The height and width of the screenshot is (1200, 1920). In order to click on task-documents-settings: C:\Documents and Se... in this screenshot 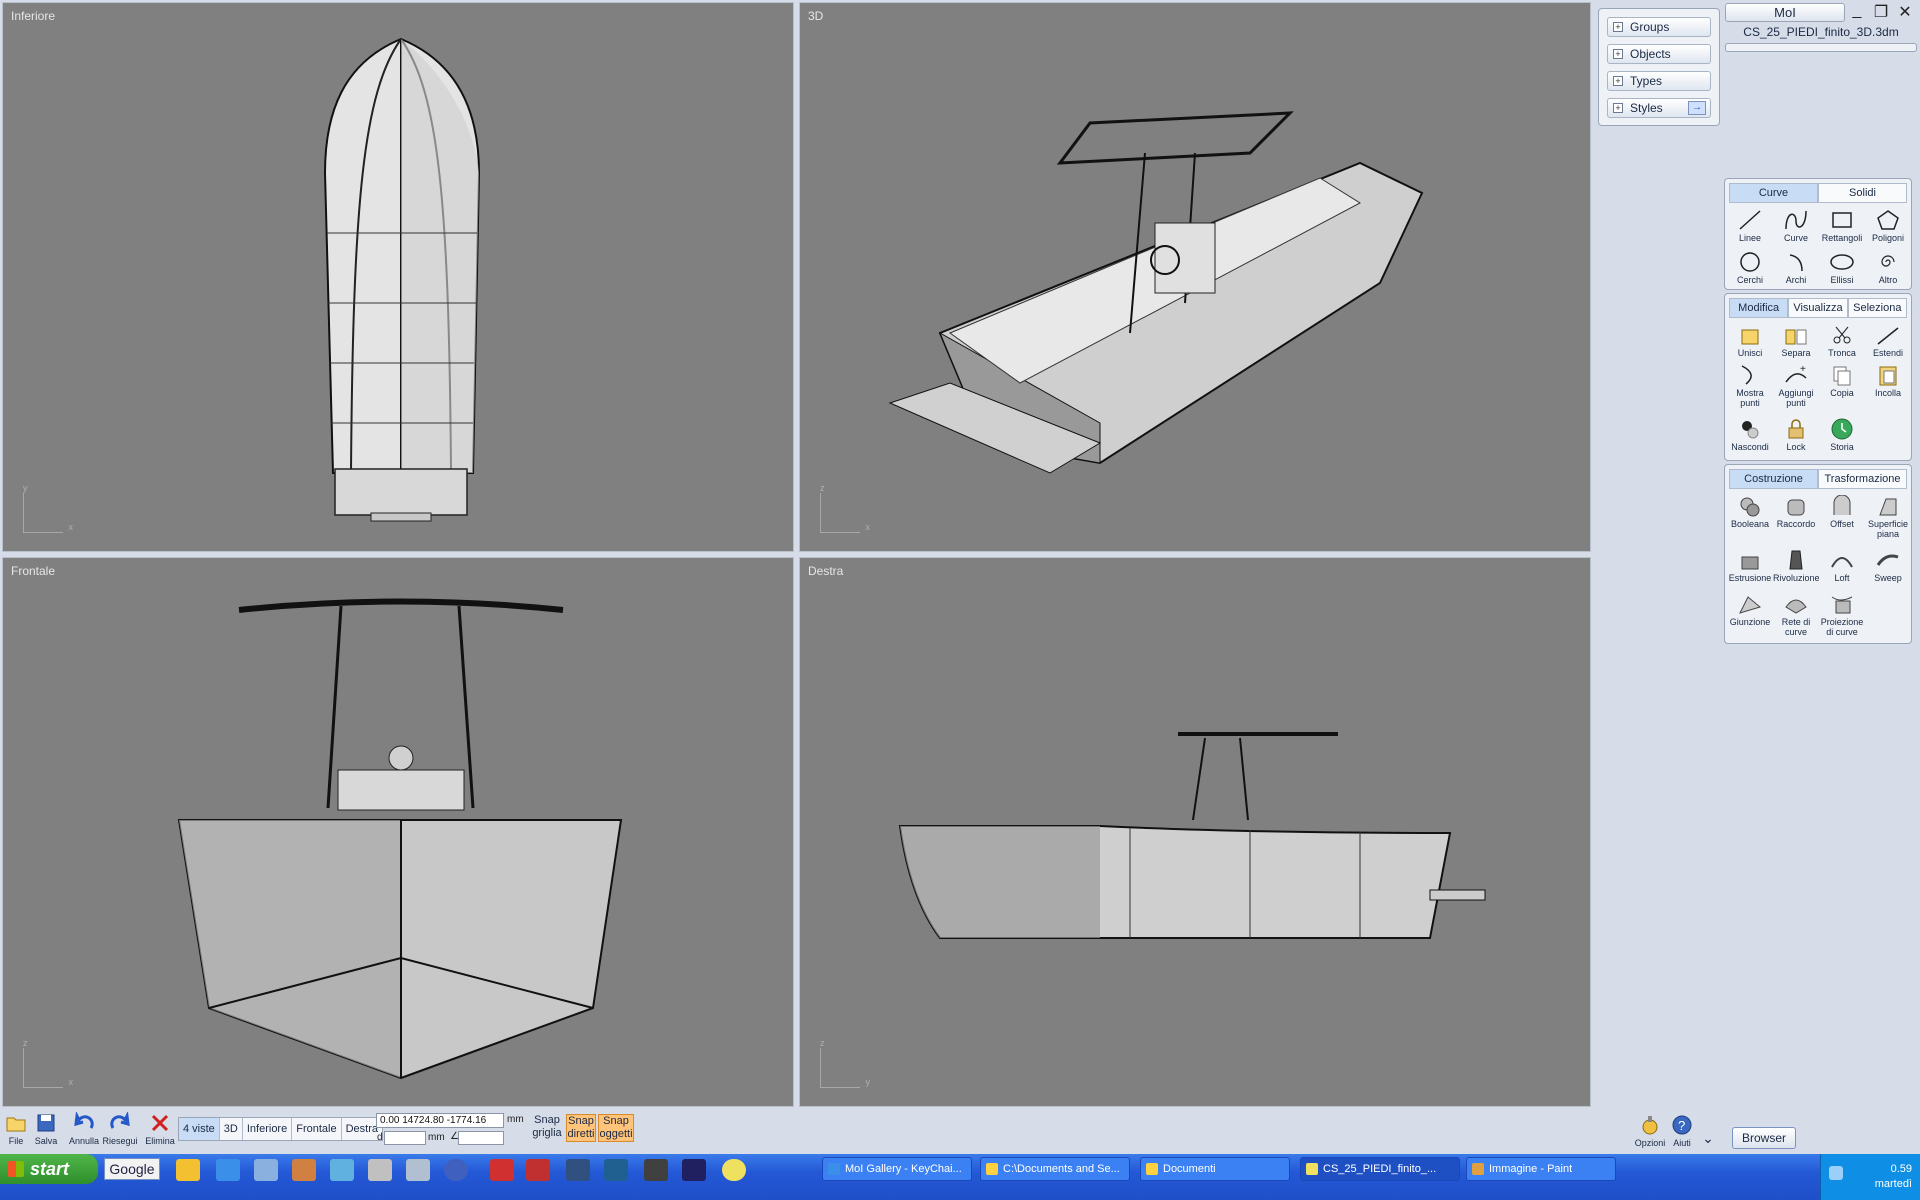, I will do `click(1055, 1169)`.